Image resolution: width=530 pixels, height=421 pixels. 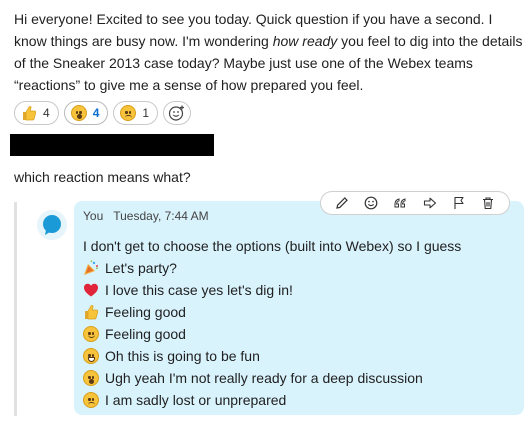 What do you see at coordinates (91, 356) in the screenshot?
I see `laughing-face-icon` at bounding box center [91, 356].